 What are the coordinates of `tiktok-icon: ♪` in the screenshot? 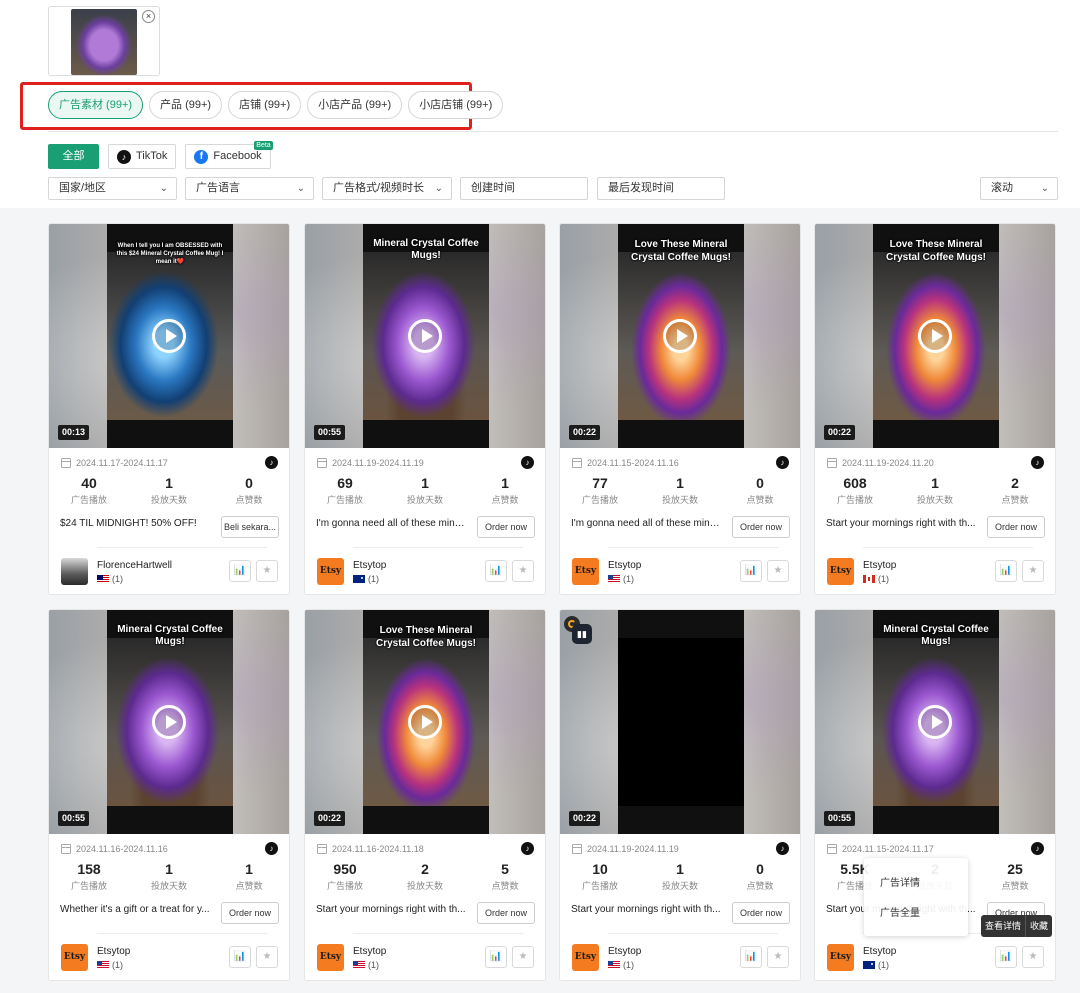 It's located at (782, 848).